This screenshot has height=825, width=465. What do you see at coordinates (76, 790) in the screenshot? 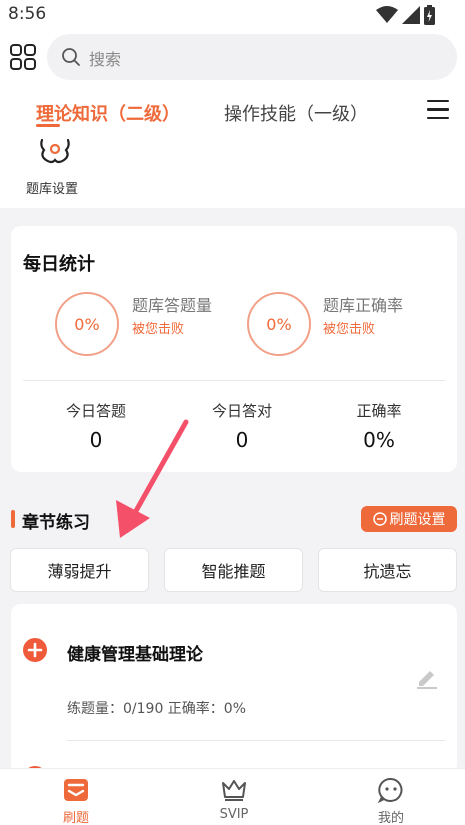
I see `practice-icon` at bounding box center [76, 790].